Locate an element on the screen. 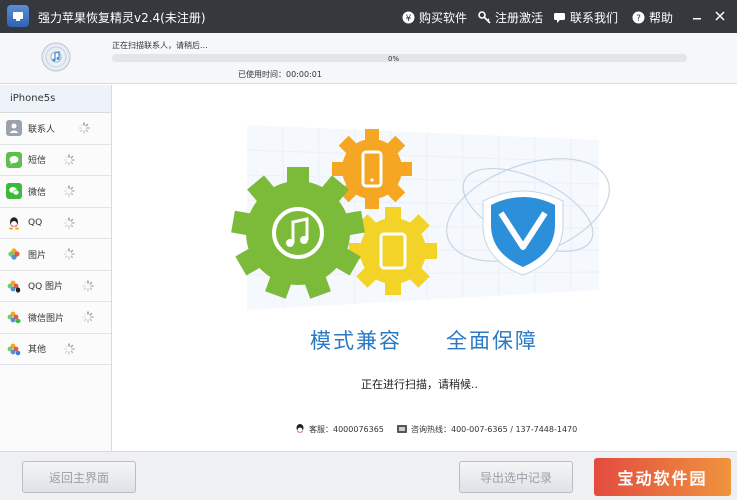 This screenshot has width=737, height=500. site-watermark: 宝动软件园 is located at coordinates (662, 477).